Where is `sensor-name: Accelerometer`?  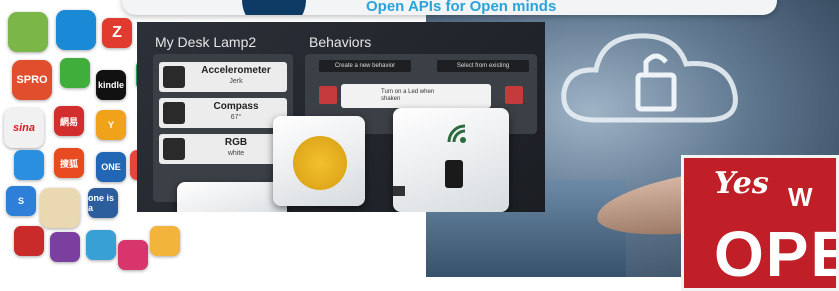
sensor-name: Accelerometer is located at coordinates (236, 70).